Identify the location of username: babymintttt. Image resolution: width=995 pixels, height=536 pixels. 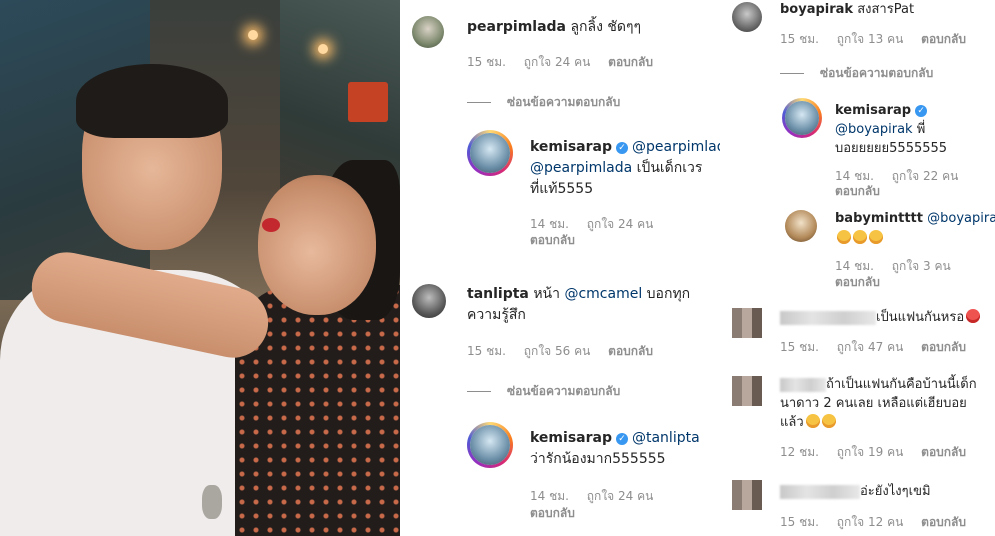
(879, 218).